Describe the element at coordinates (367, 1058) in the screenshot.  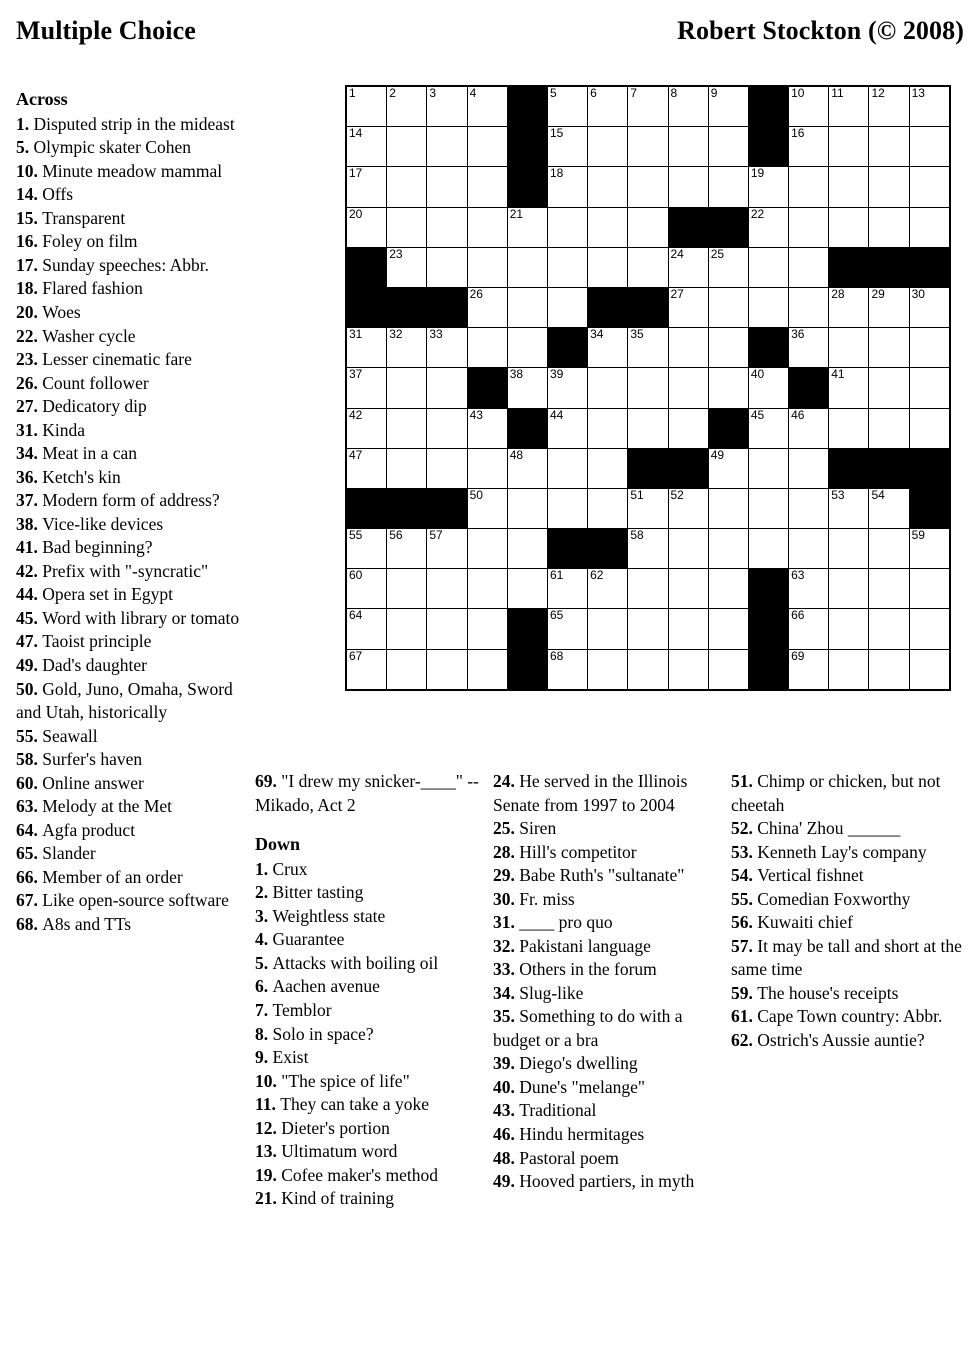
I see `down-clue: 9. Exist` at that location.